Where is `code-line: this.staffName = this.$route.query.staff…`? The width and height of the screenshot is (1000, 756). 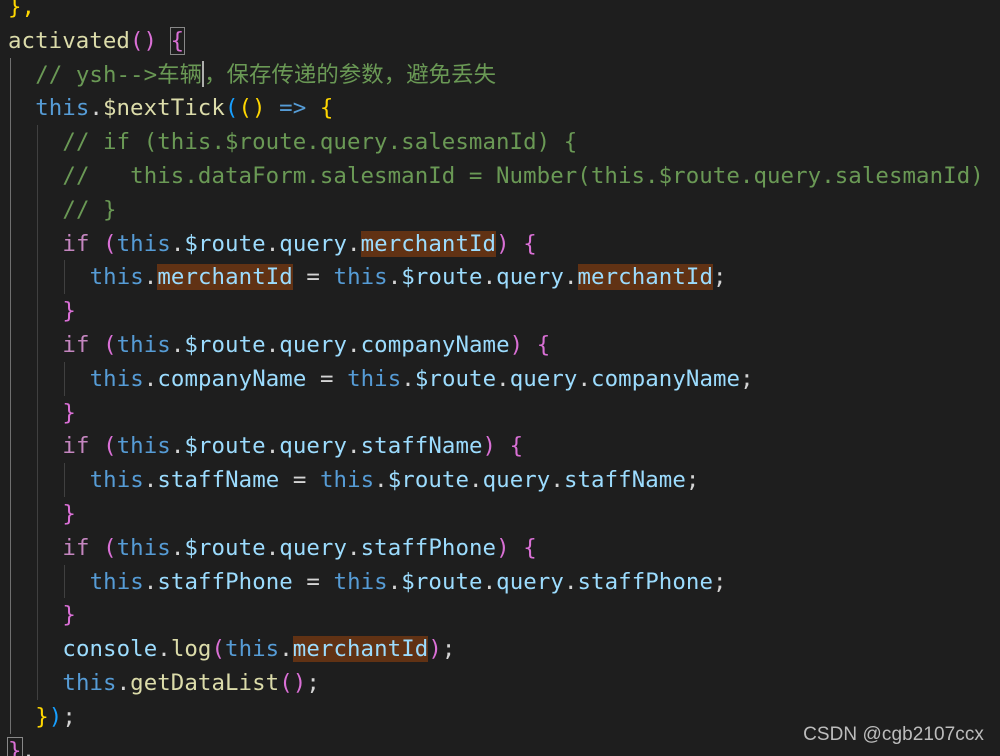
code-line: this.staffName = this.$route.query.staff… is located at coordinates (395, 480).